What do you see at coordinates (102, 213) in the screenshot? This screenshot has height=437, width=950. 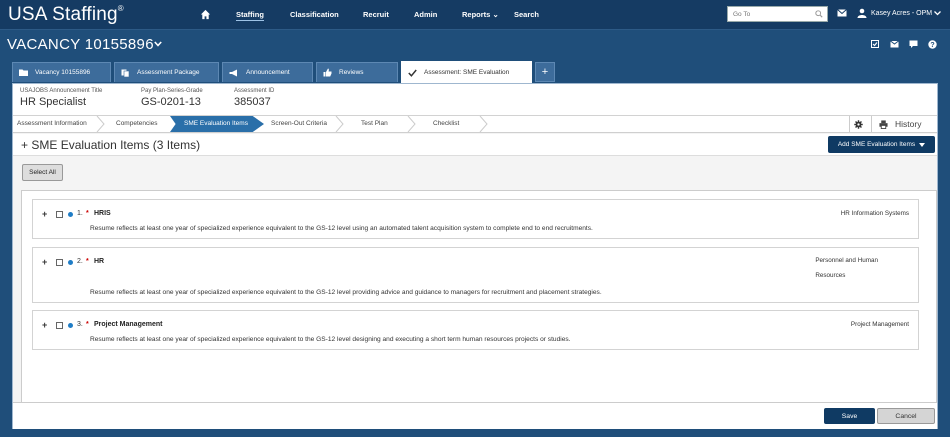 I see `item-name: HRIS` at bounding box center [102, 213].